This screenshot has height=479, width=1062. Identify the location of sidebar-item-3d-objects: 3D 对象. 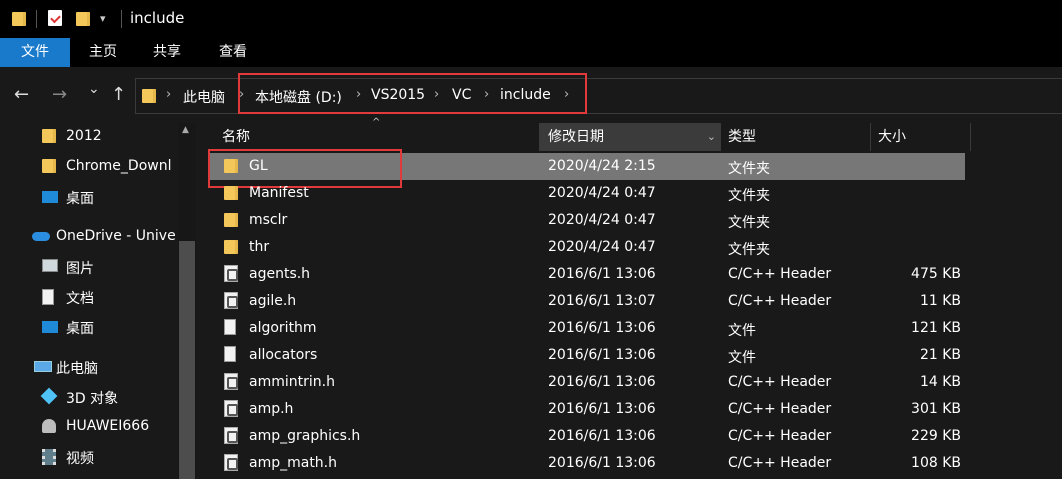
(89, 397).